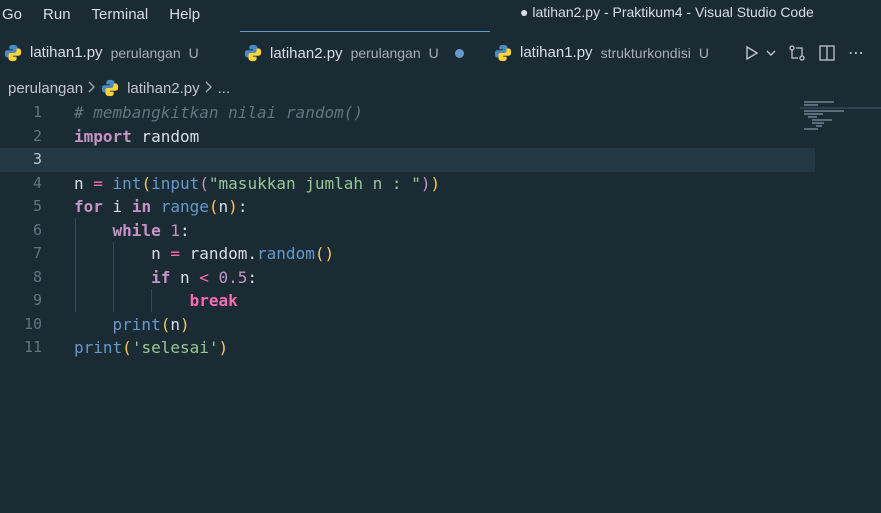 This screenshot has width=881, height=513. What do you see at coordinates (407, 113) in the screenshot?
I see `code-line: 1 # membangkitkan nilai random()` at bounding box center [407, 113].